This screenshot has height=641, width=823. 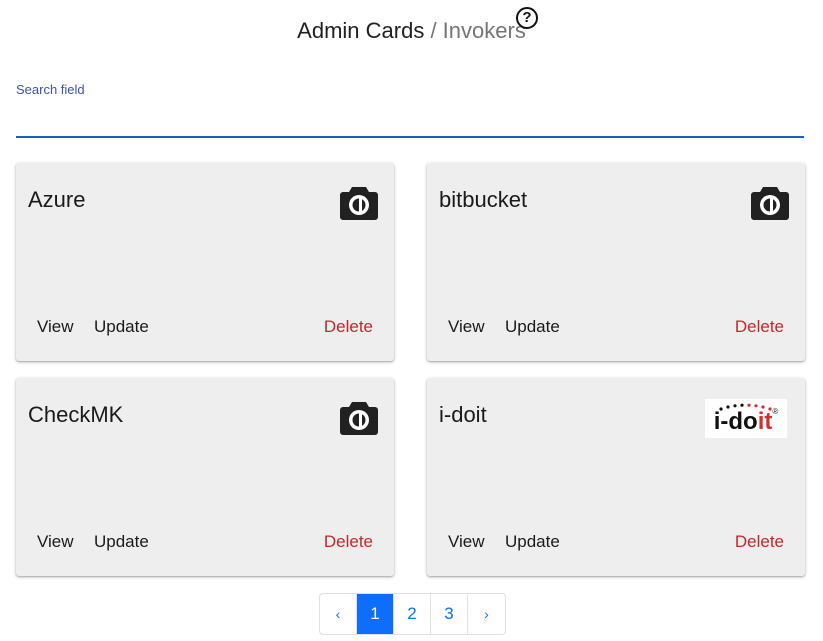 I want to click on logo-text-red: it, so click(x=765, y=421).